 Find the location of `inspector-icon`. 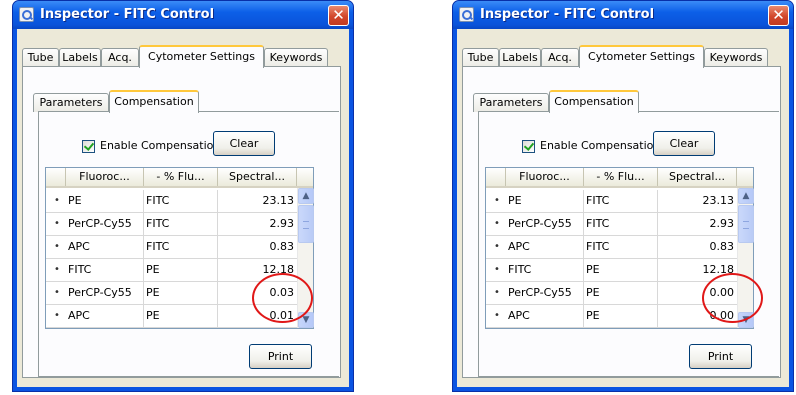

inspector-icon is located at coordinates (466, 14).